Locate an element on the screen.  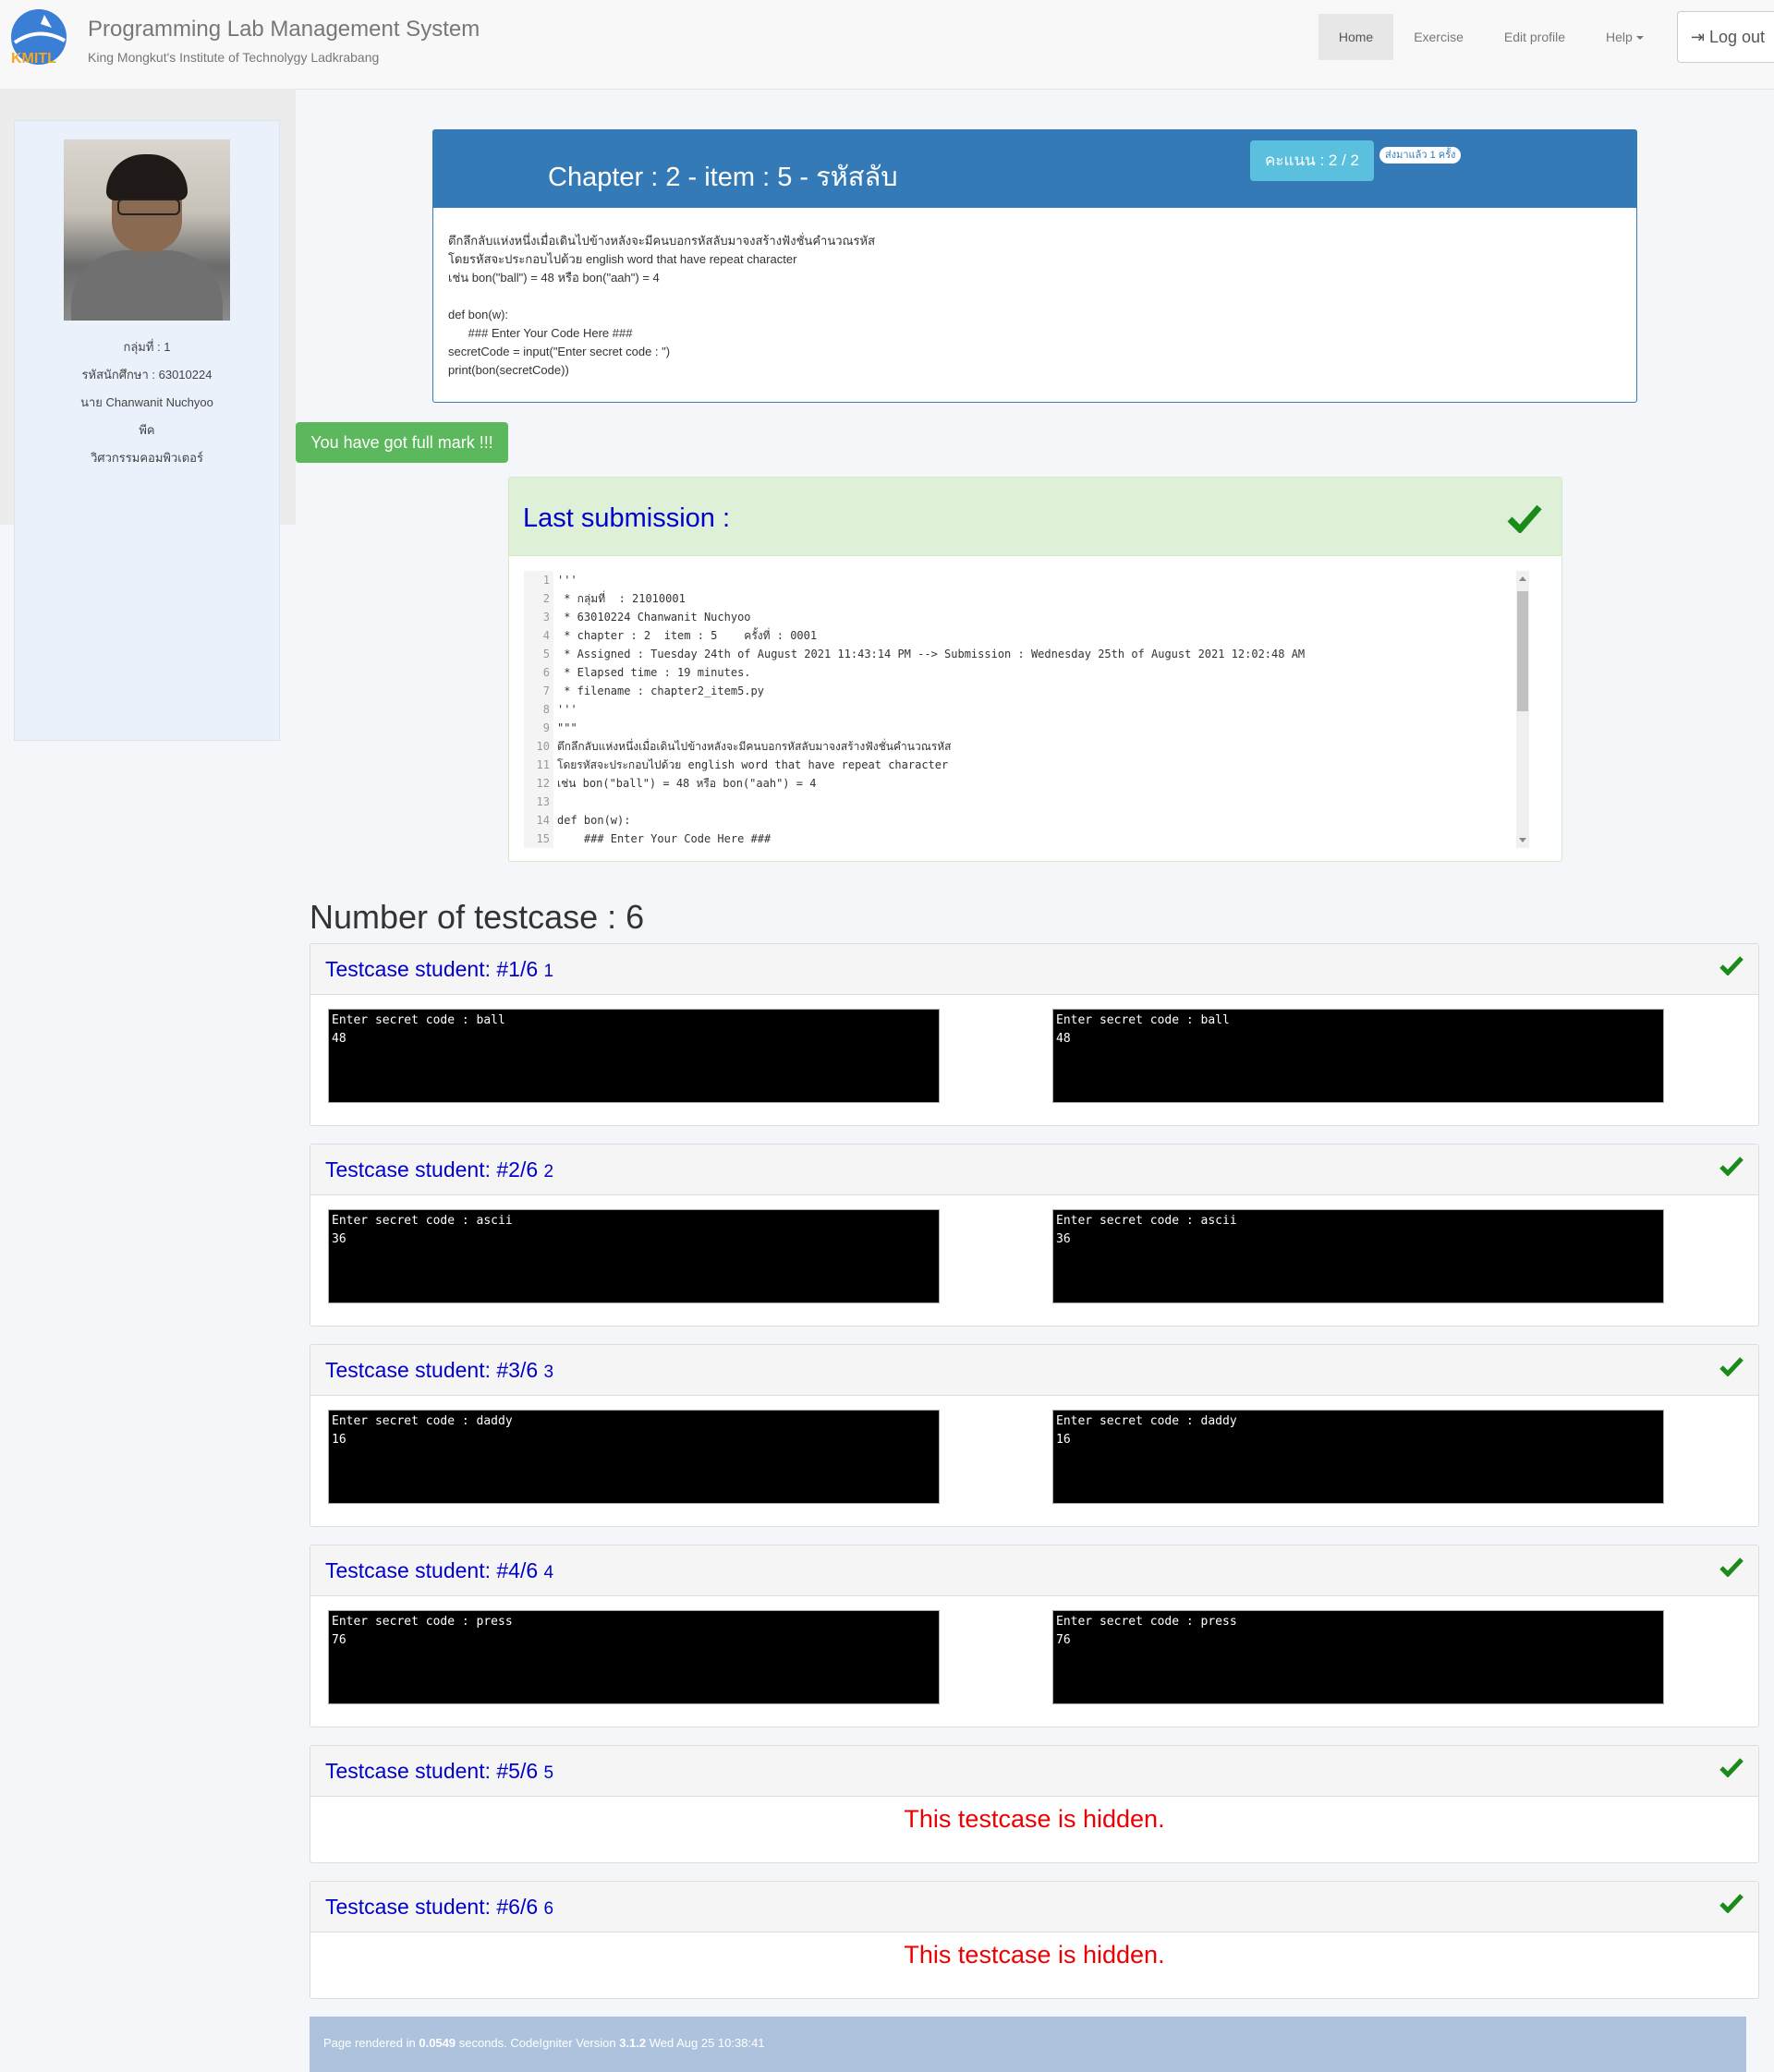
expected-output-box: Enter secret code : daddy 16 is located at coordinates (634, 1457).